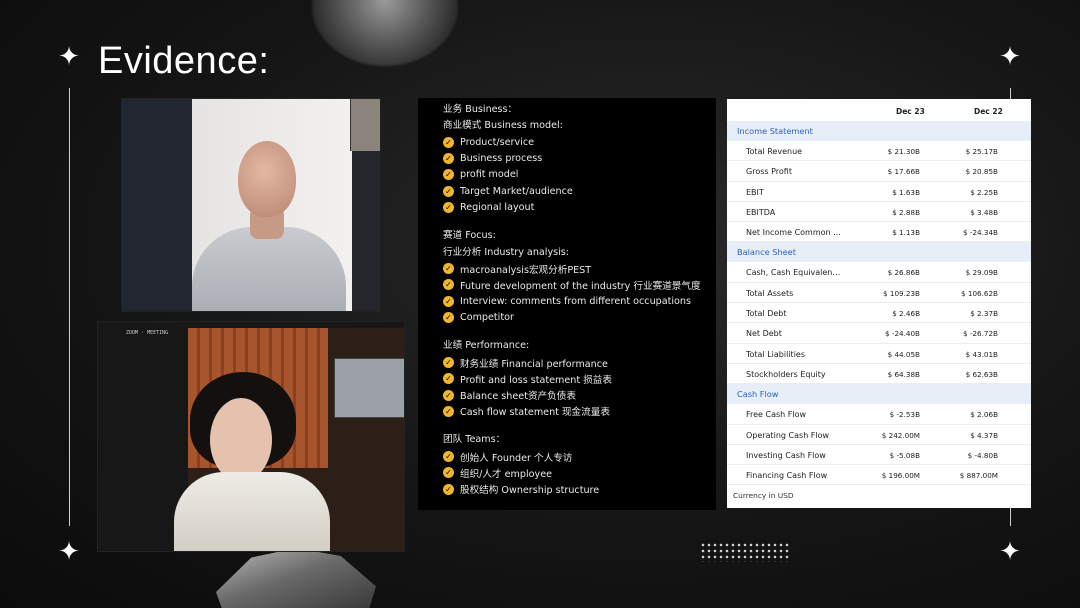  Describe the element at coordinates (241, 440) in the screenshot. I see `participant-face` at that location.